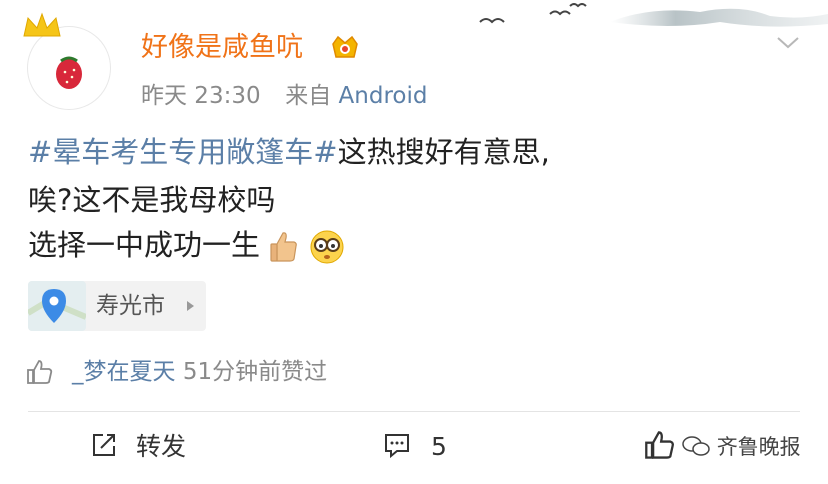  I want to click on divider, so click(414, 411).